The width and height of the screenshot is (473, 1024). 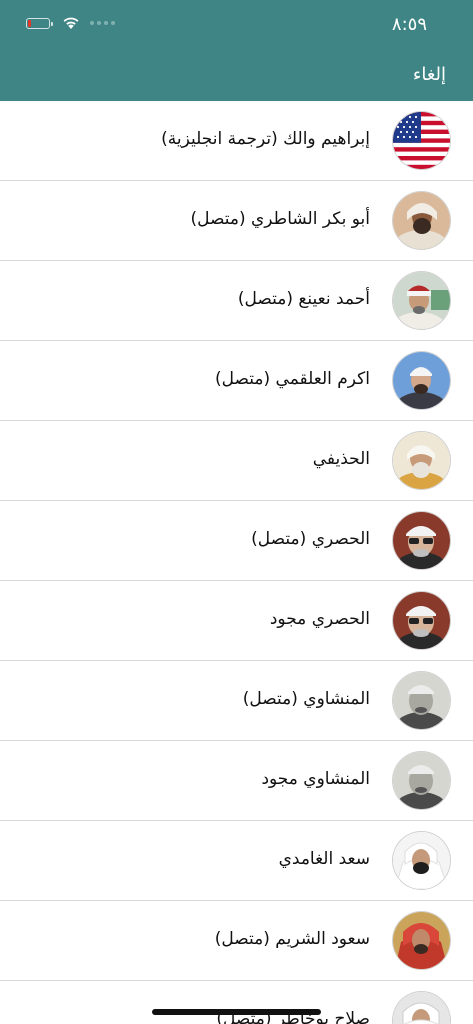 What do you see at coordinates (236, 50) in the screenshot?
I see `navigation-header: ٨:٥٩ إلغاء` at bounding box center [236, 50].